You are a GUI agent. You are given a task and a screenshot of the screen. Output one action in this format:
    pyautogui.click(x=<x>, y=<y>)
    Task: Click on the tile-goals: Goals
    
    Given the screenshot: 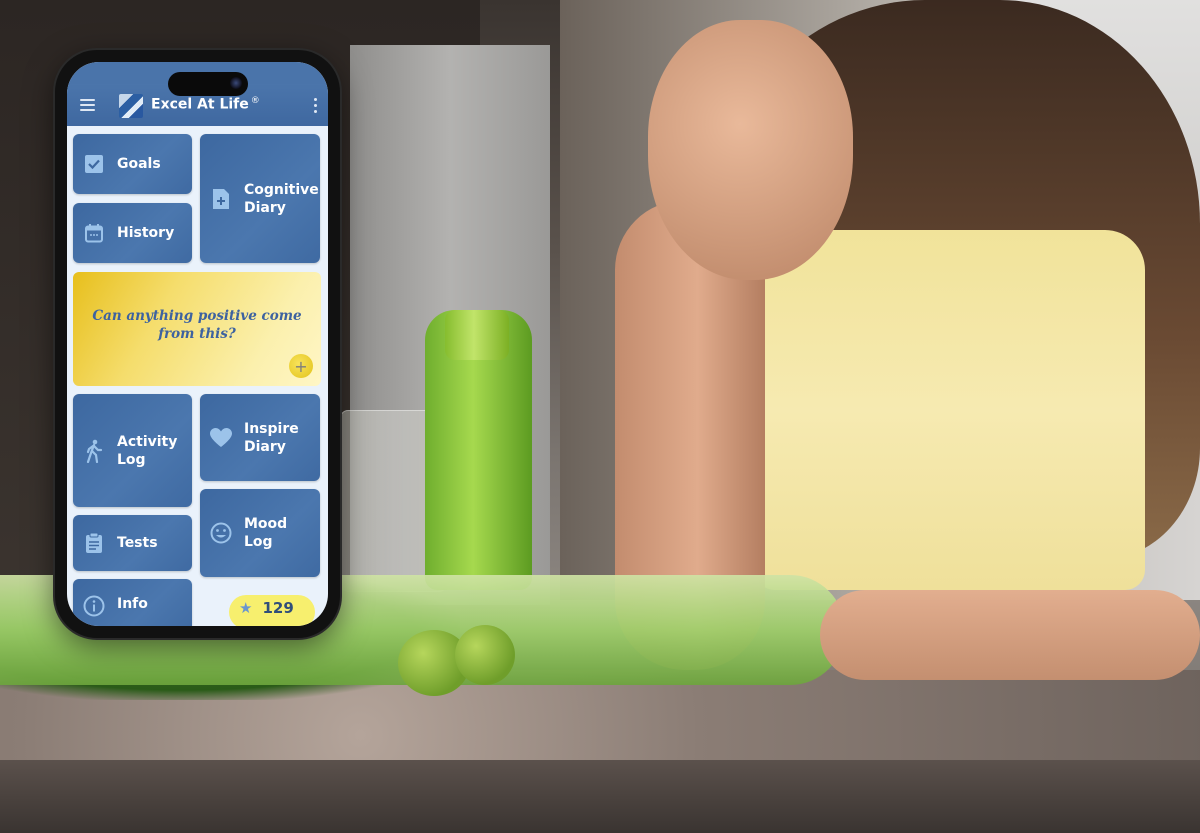 What is the action you would take?
    pyautogui.click(x=132, y=164)
    